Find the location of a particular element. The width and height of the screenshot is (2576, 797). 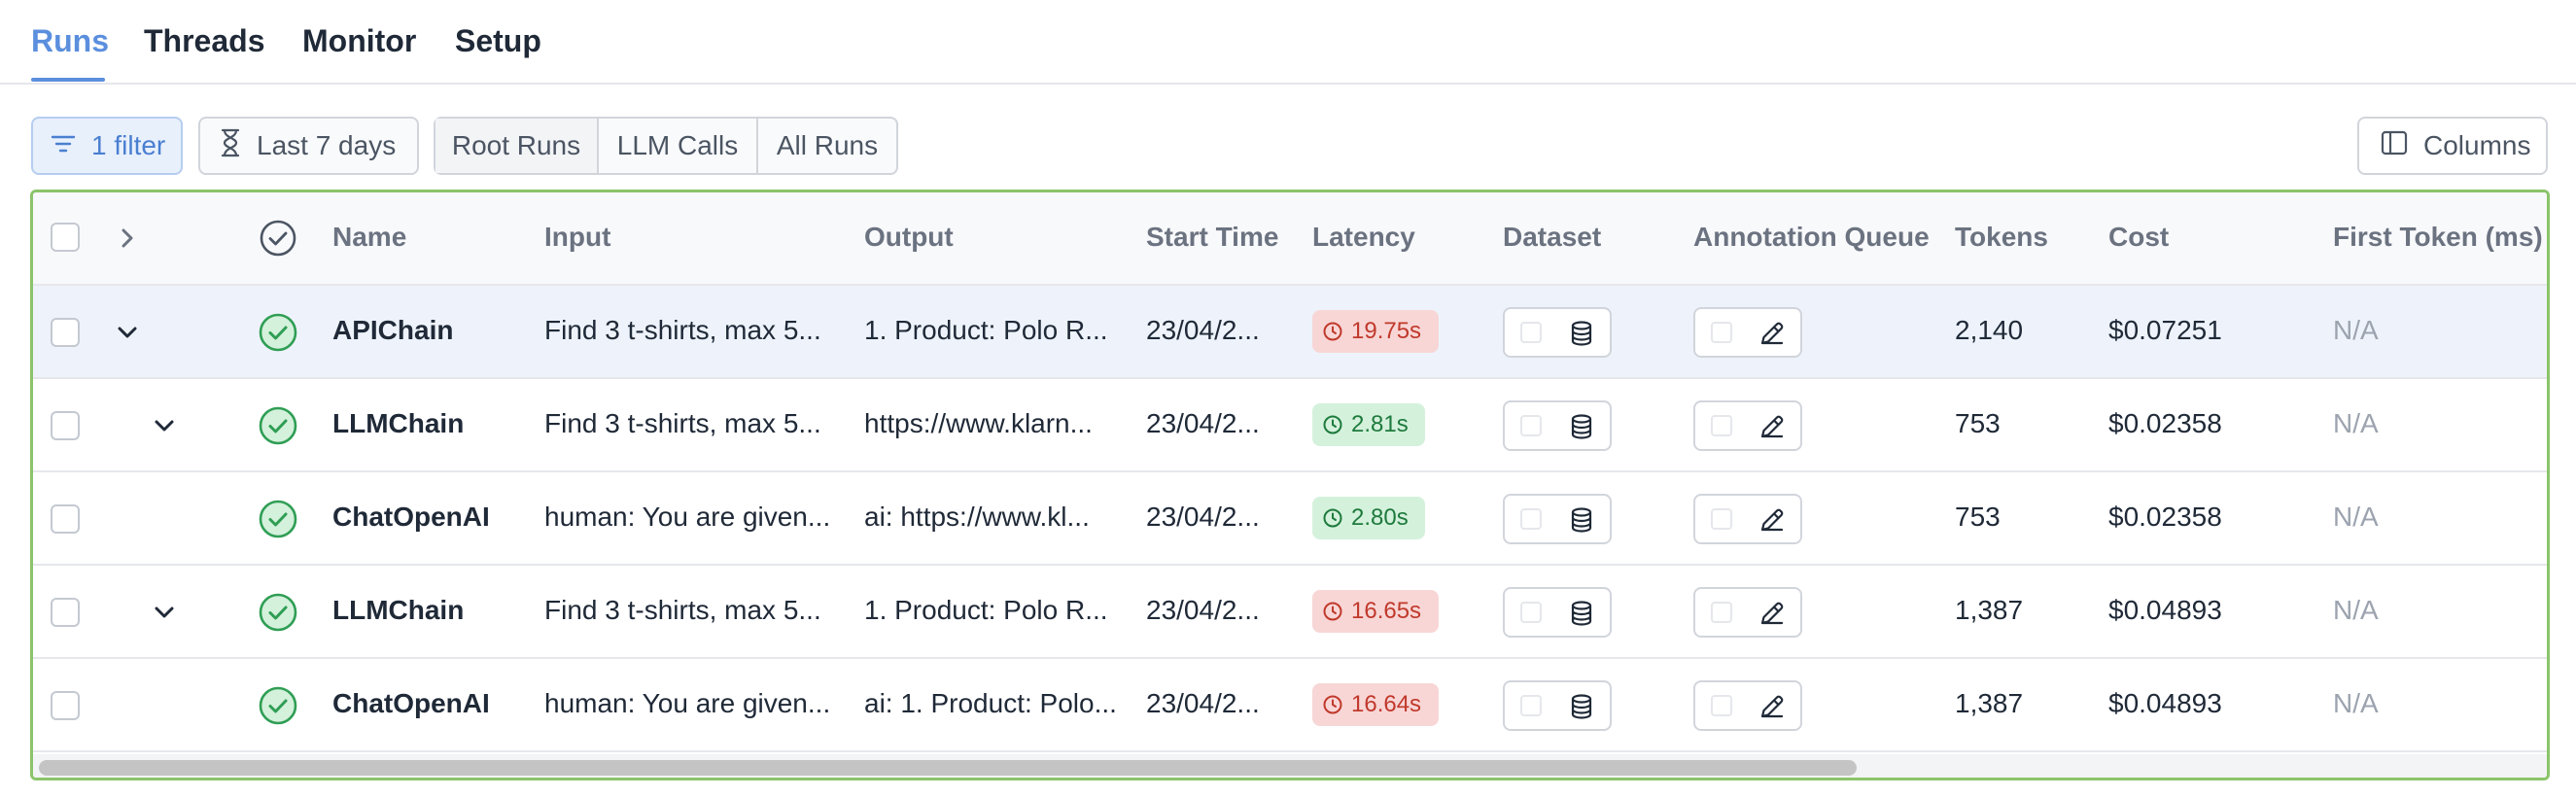

date-range-button: Last 7 days is located at coordinates (309, 146).